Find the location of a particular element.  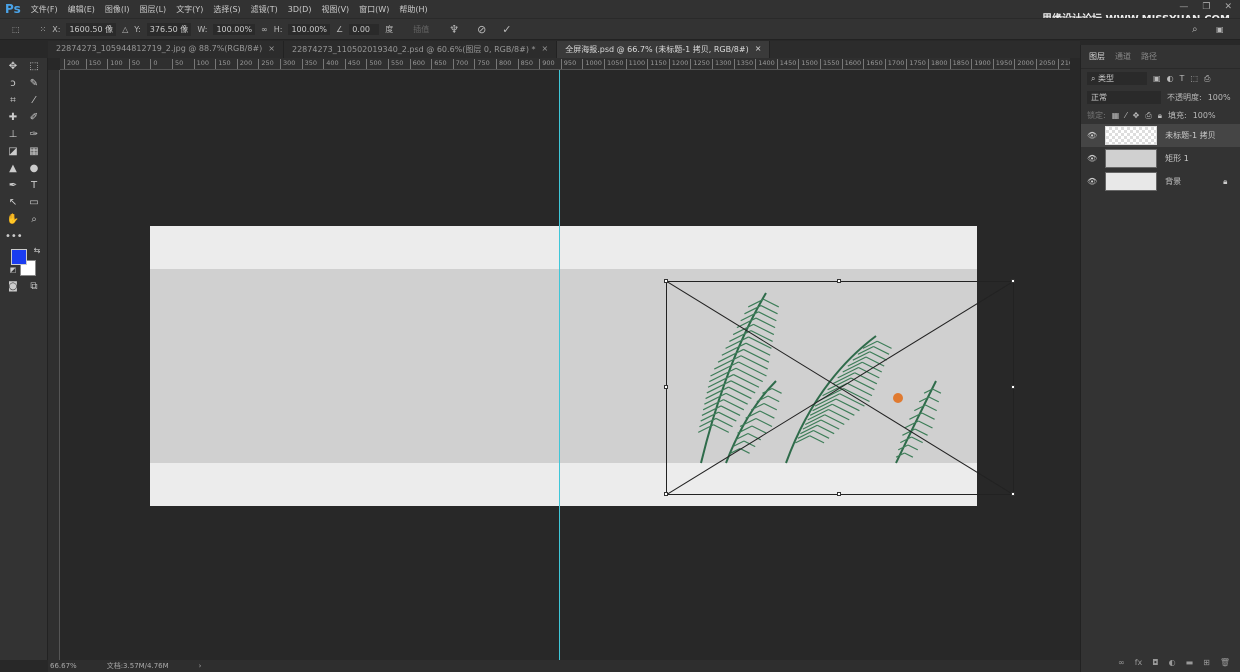

filter-pixel-icon: ▣ is located at coordinates (1157, 78).